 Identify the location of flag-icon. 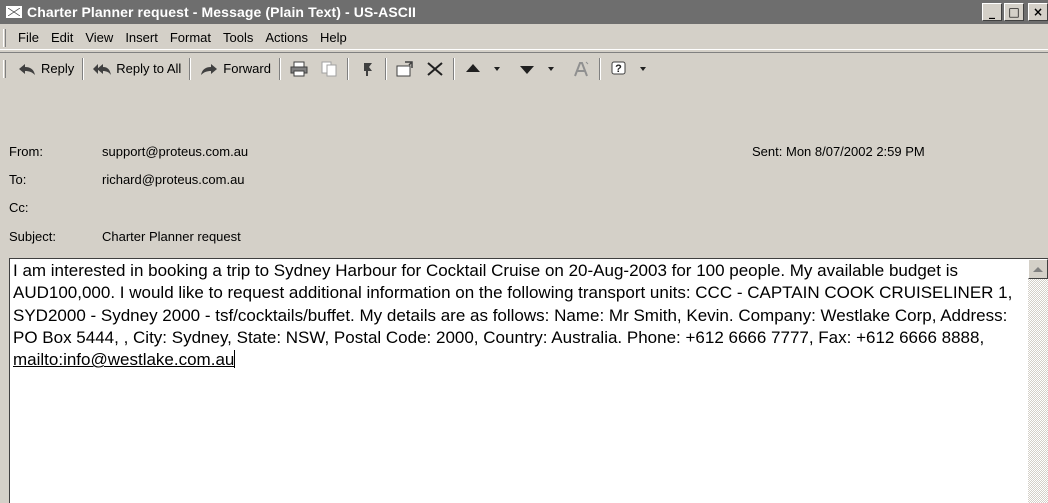
(367, 69).